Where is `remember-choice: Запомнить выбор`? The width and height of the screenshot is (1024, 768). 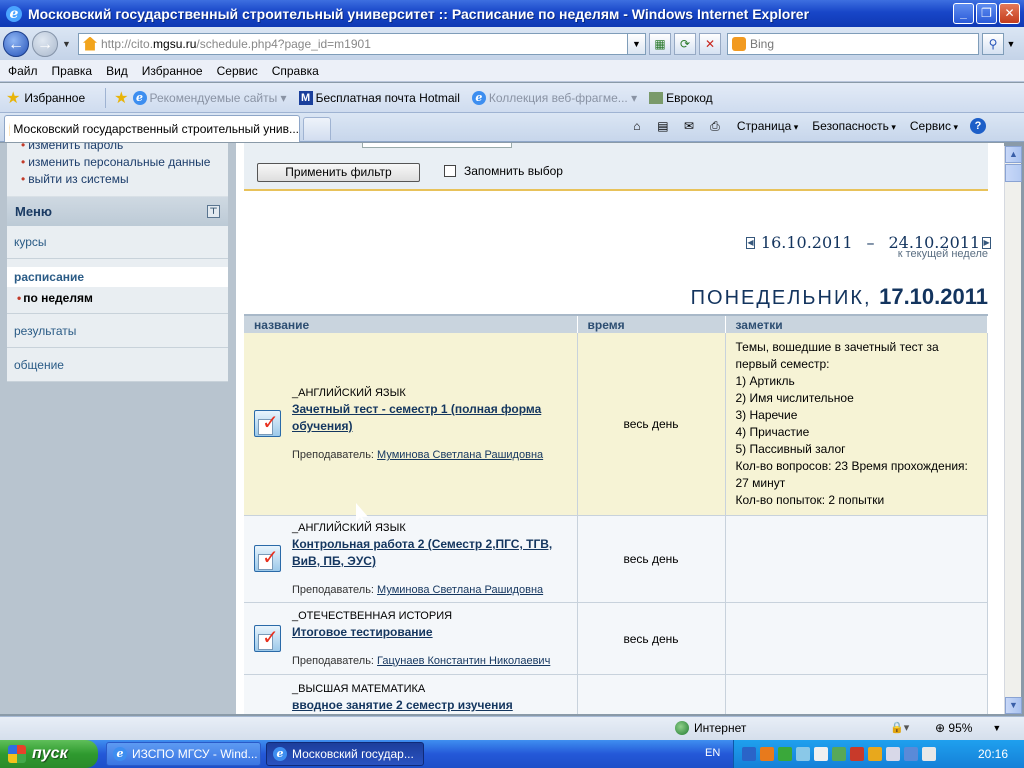 remember-choice: Запомнить выбор is located at coordinates (503, 171).